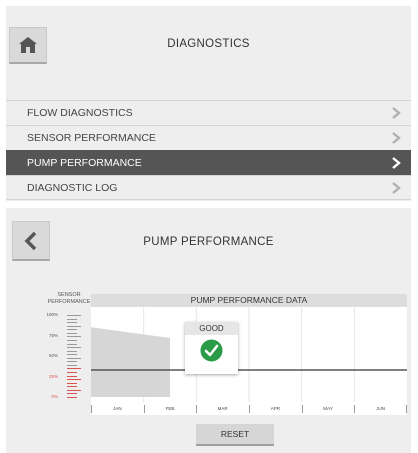 The width and height of the screenshot is (418, 453). I want to click on y-tick-label: 75%, so click(53, 335).